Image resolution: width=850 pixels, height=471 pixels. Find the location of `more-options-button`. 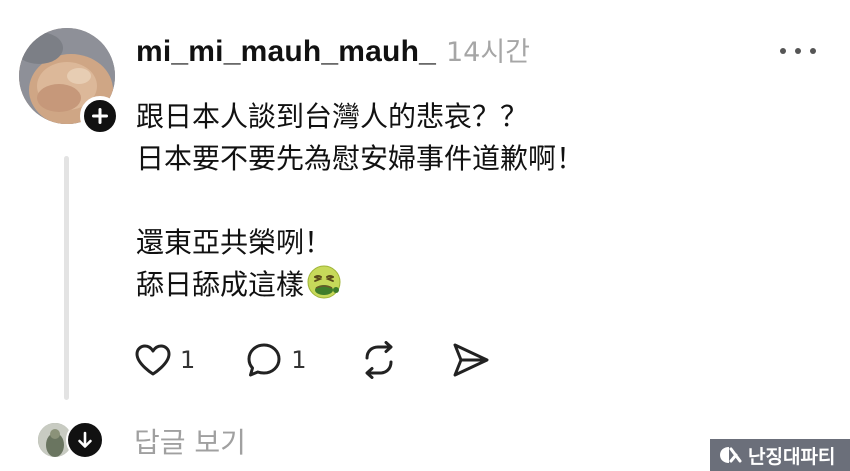

more-options-button is located at coordinates (798, 51).